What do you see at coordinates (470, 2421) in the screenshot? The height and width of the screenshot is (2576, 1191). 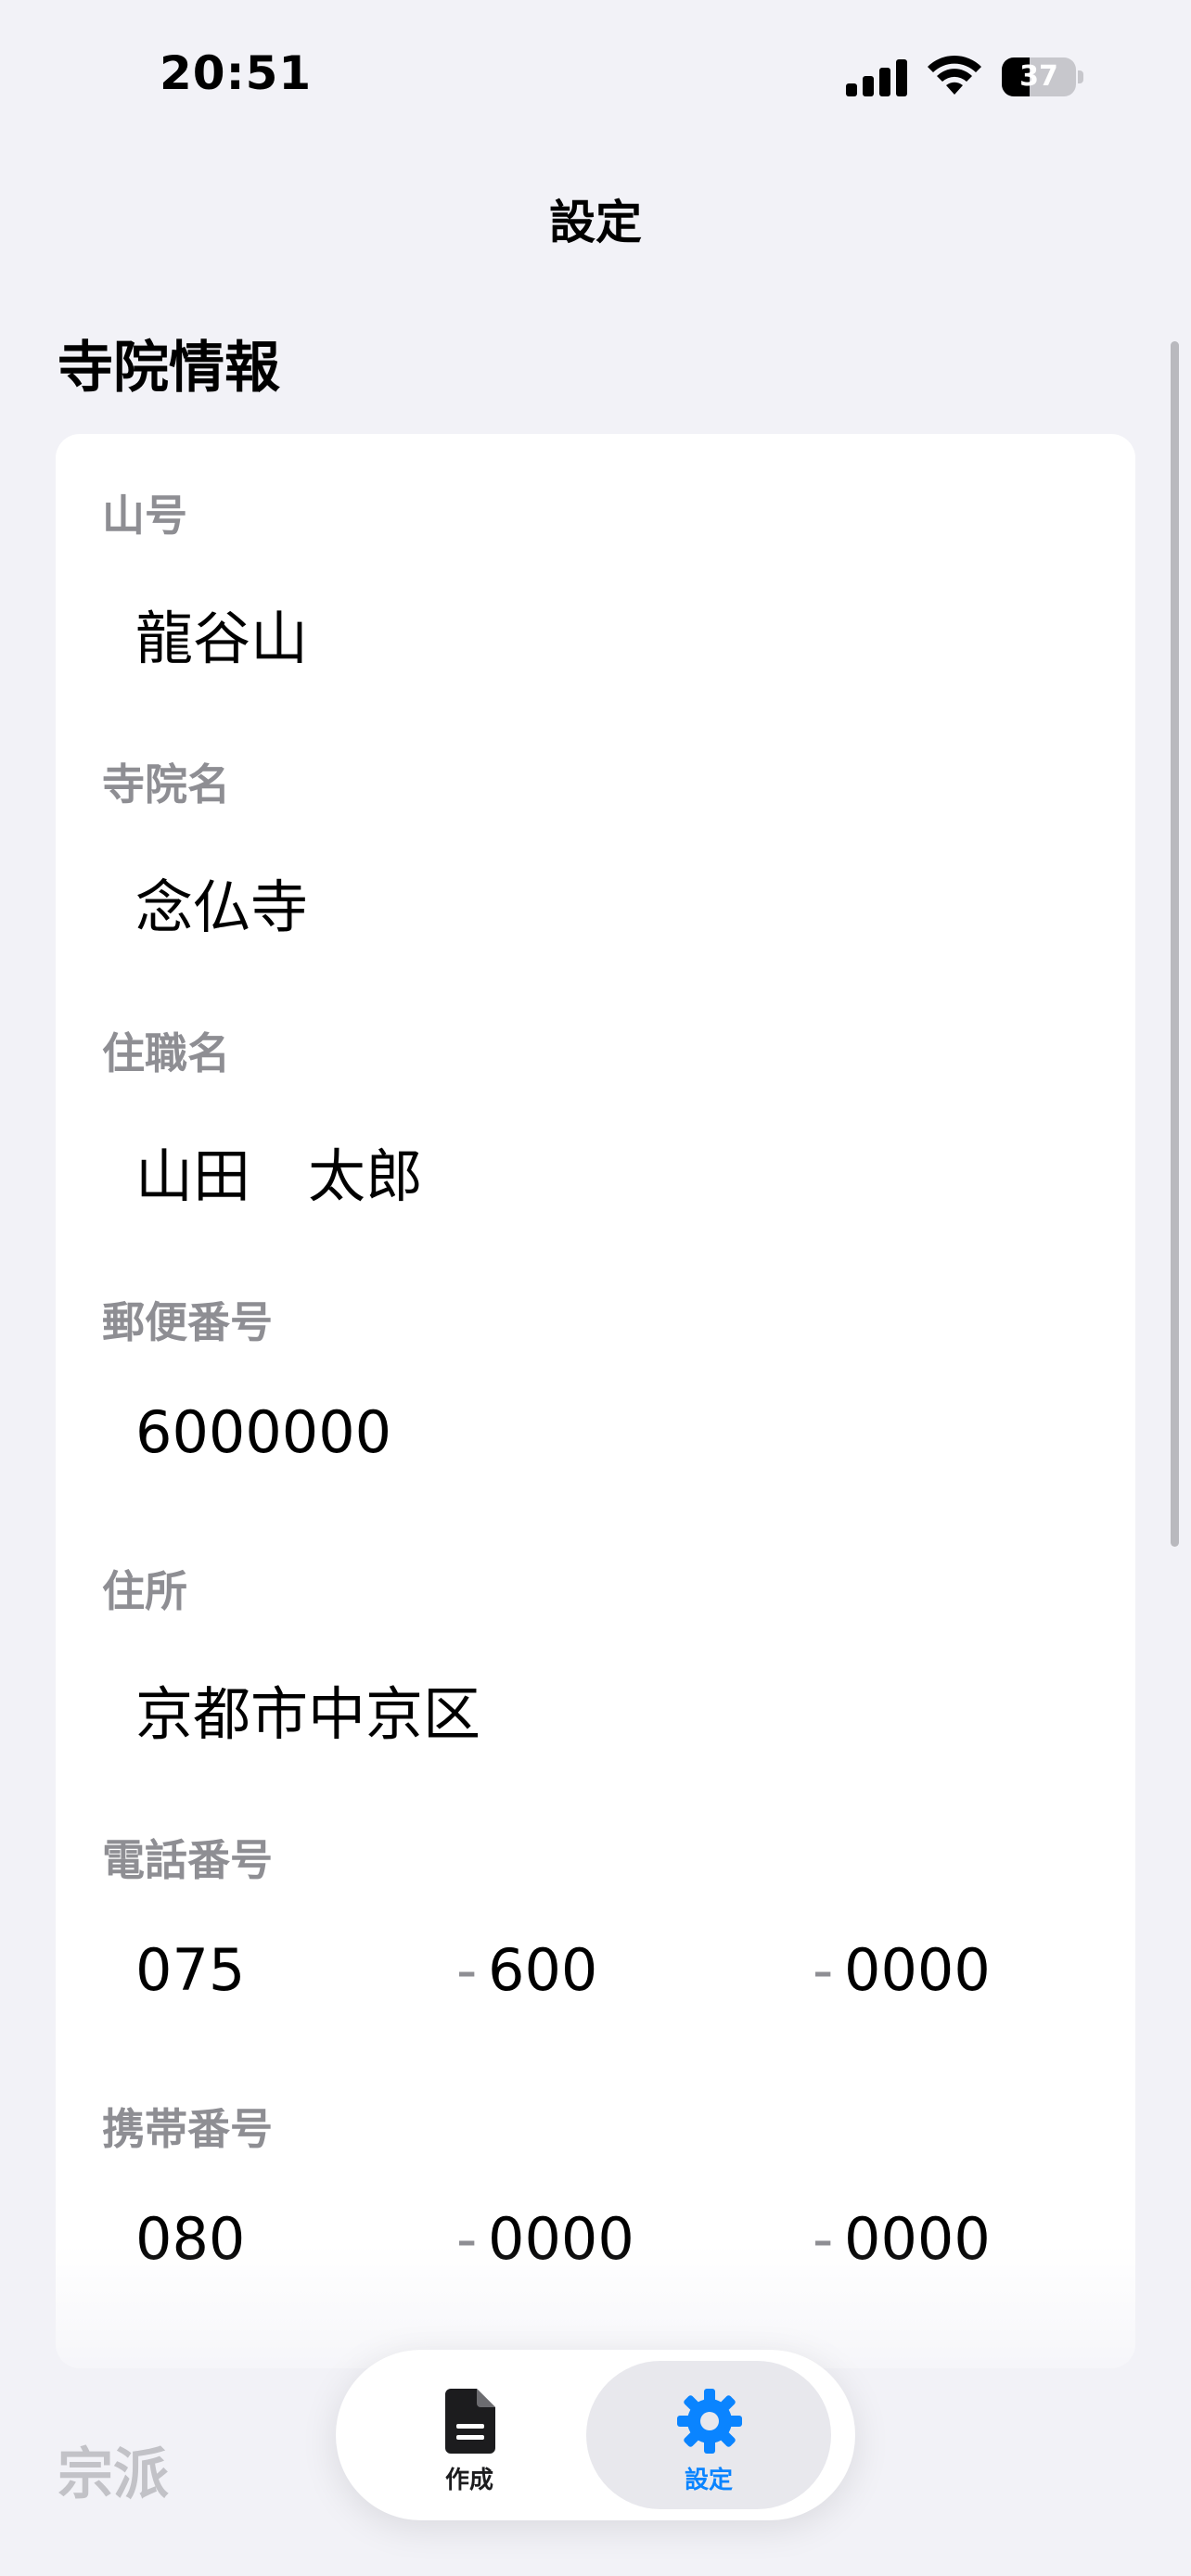 I see `document-icon` at bounding box center [470, 2421].